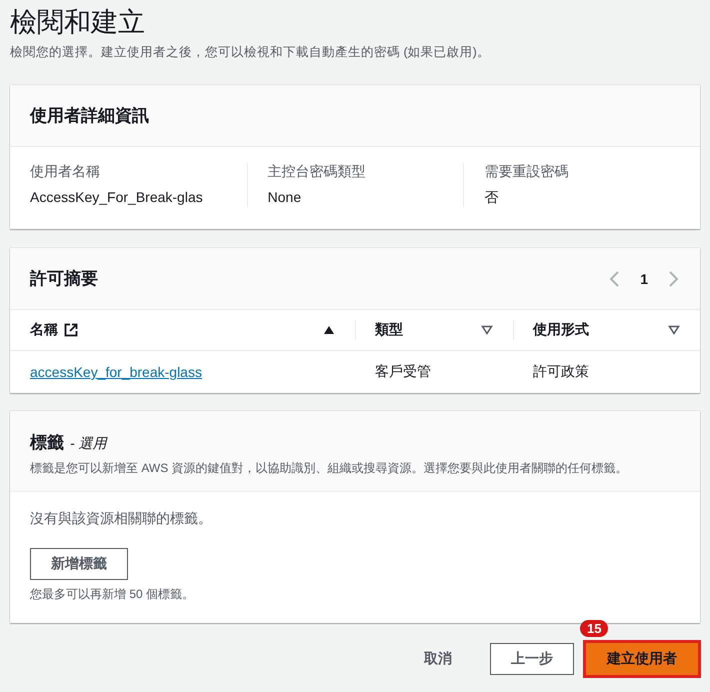  What do you see at coordinates (492, 198) in the screenshot?
I see `field-value: 否` at bounding box center [492, 198].